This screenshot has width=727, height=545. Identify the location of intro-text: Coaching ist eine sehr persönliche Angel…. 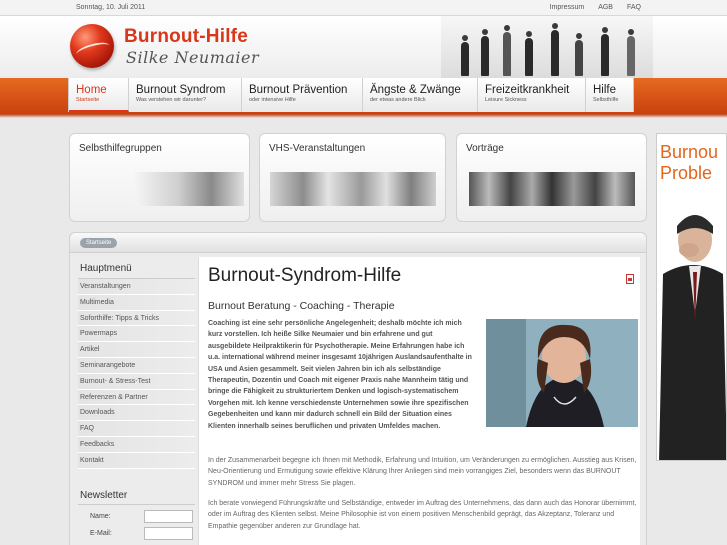
(340, 375).